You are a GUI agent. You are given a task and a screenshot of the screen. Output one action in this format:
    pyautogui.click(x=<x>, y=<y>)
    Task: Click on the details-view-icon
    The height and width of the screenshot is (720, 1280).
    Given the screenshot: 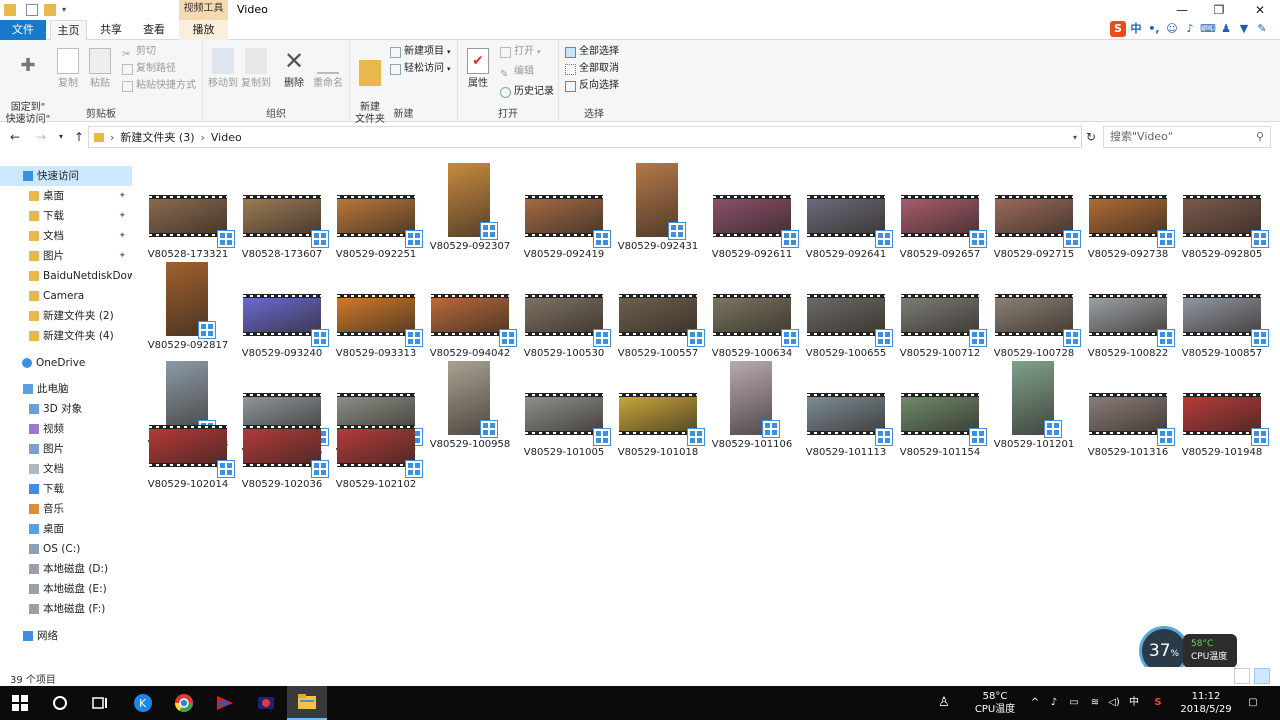 What is the action you would take?
    pyautogui.click(x=1242, y=676)
    